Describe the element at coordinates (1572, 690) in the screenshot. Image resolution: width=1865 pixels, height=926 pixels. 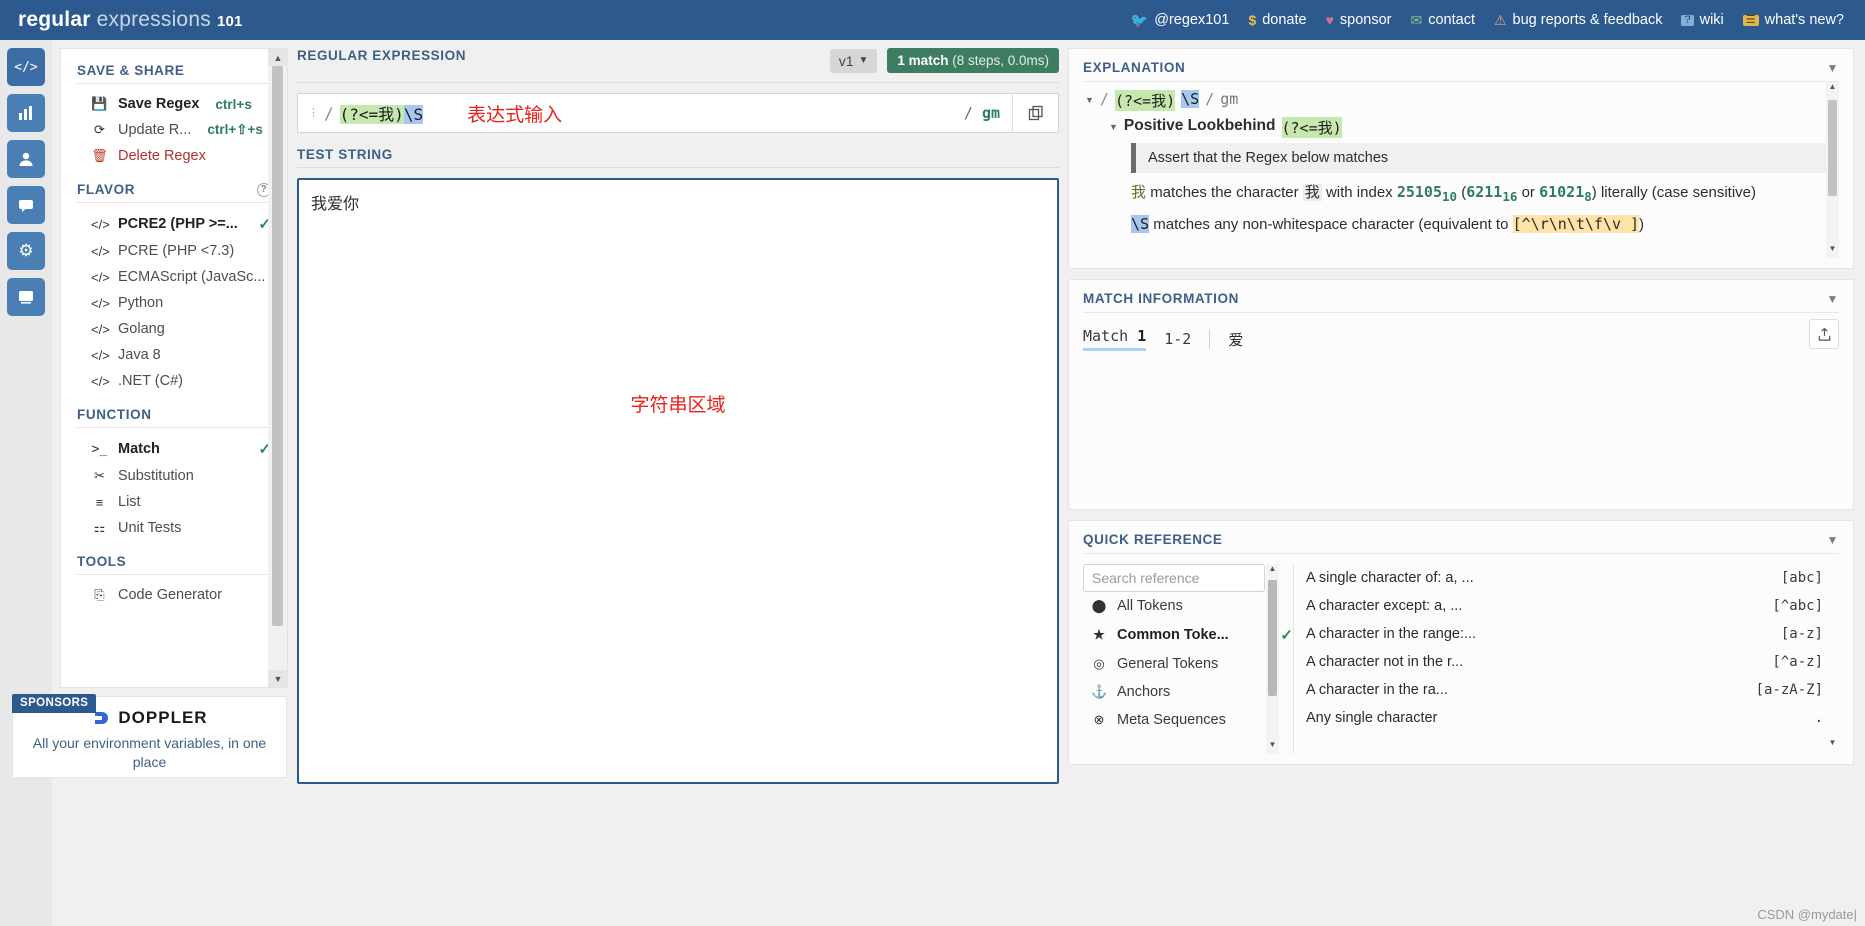
I see `qr-entry-row: A character in the ra... [a-zA-Z]` at that location.